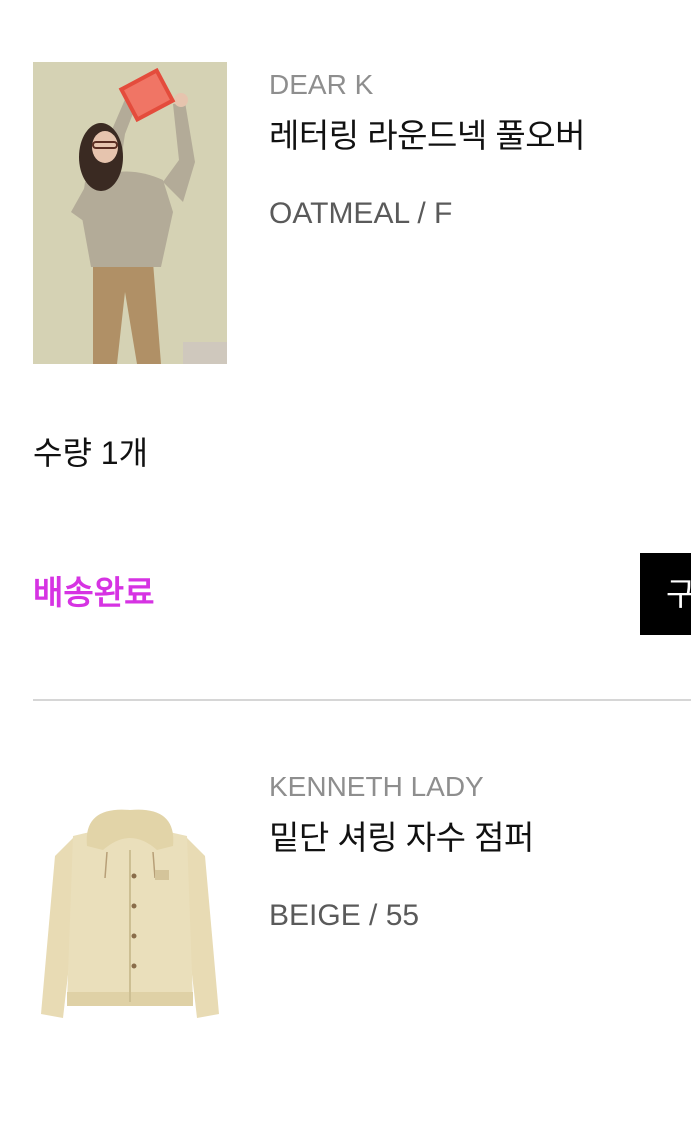  I want to click on jacket-photo-icon, so click(130, 917).